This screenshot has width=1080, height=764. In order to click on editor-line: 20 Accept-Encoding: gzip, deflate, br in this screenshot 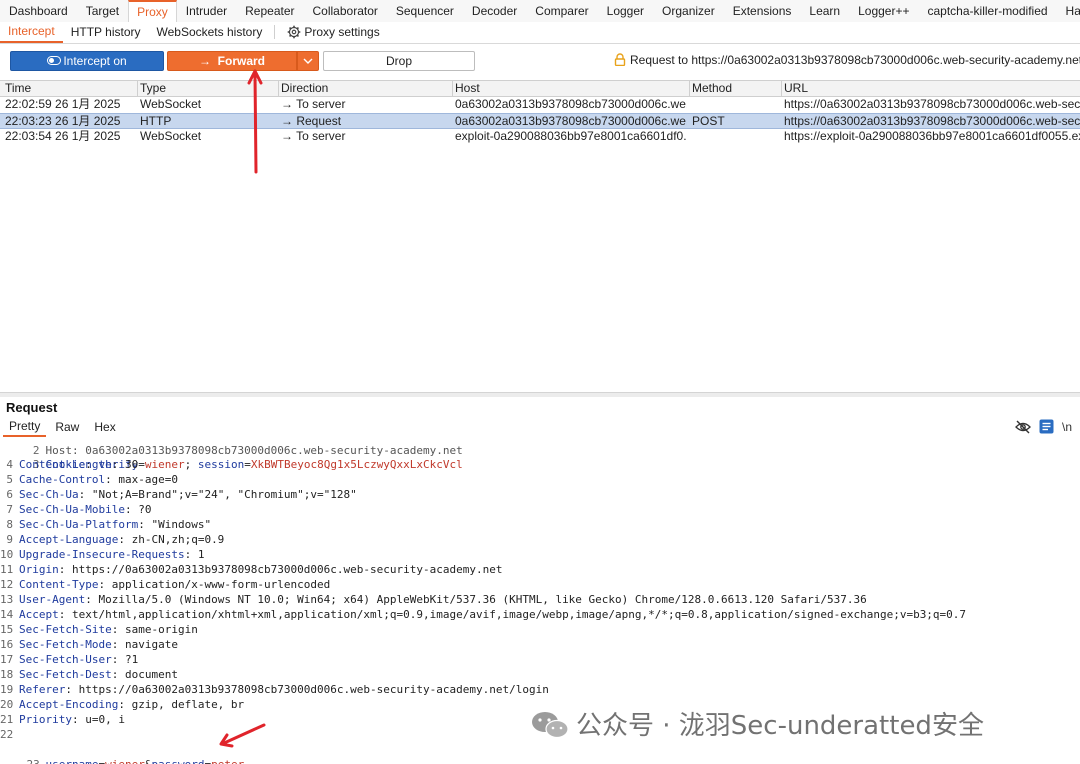, I will do `click(122, 704)`.